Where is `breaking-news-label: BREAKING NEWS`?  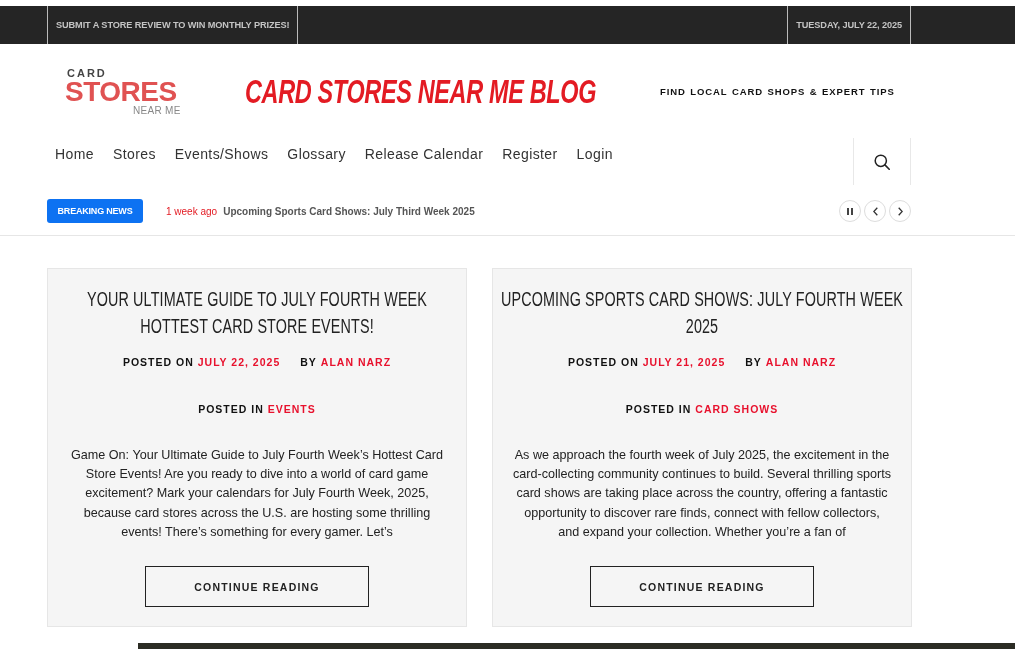
breaking-news-label: BREAKING NEWS is located at coordinates (95, 211).